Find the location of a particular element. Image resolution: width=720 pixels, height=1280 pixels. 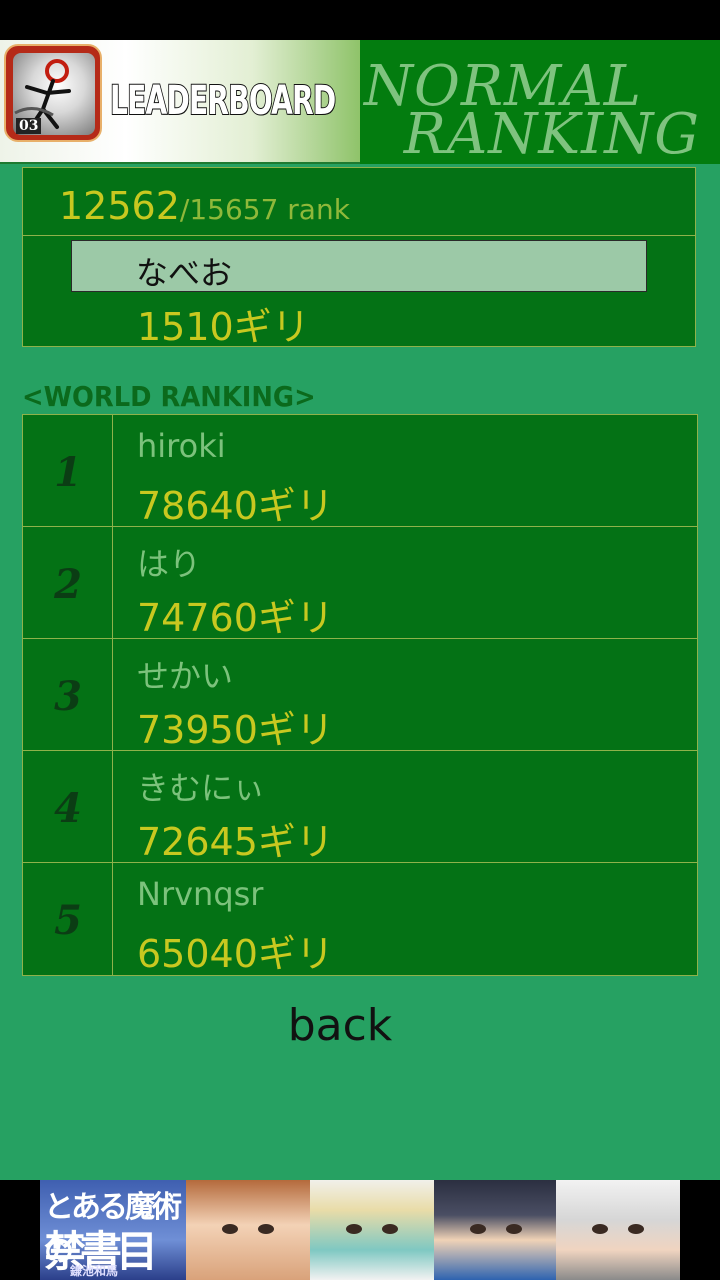

rank-number: 3 is located at coordinates (68, 696).